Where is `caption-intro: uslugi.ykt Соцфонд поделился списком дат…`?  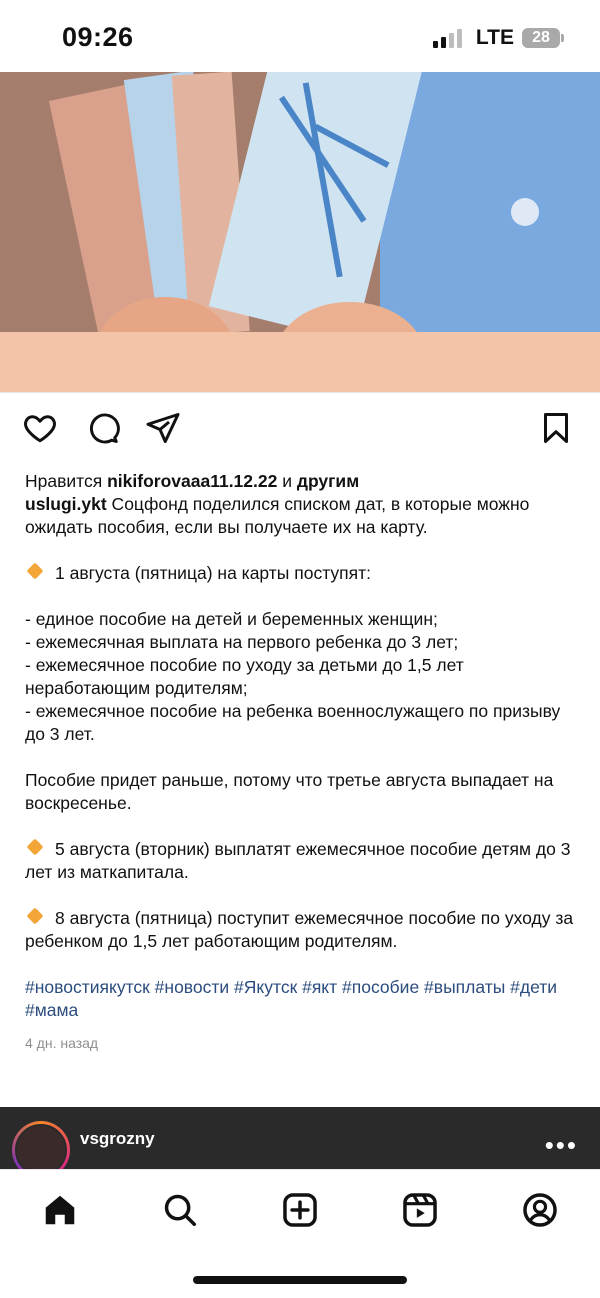 caption-intro: uslugi.ykt Соцфонд поделился списком дат… is located at coordinates (300, 516).